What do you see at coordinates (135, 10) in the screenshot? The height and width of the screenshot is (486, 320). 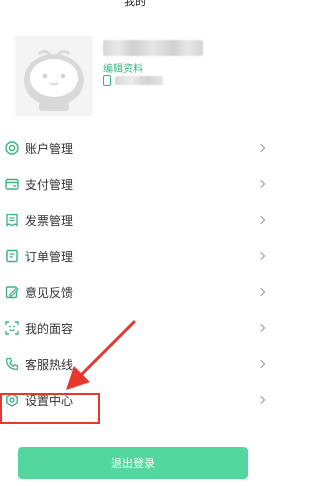 I see `header: 我的` at bounding box center [135, 10].